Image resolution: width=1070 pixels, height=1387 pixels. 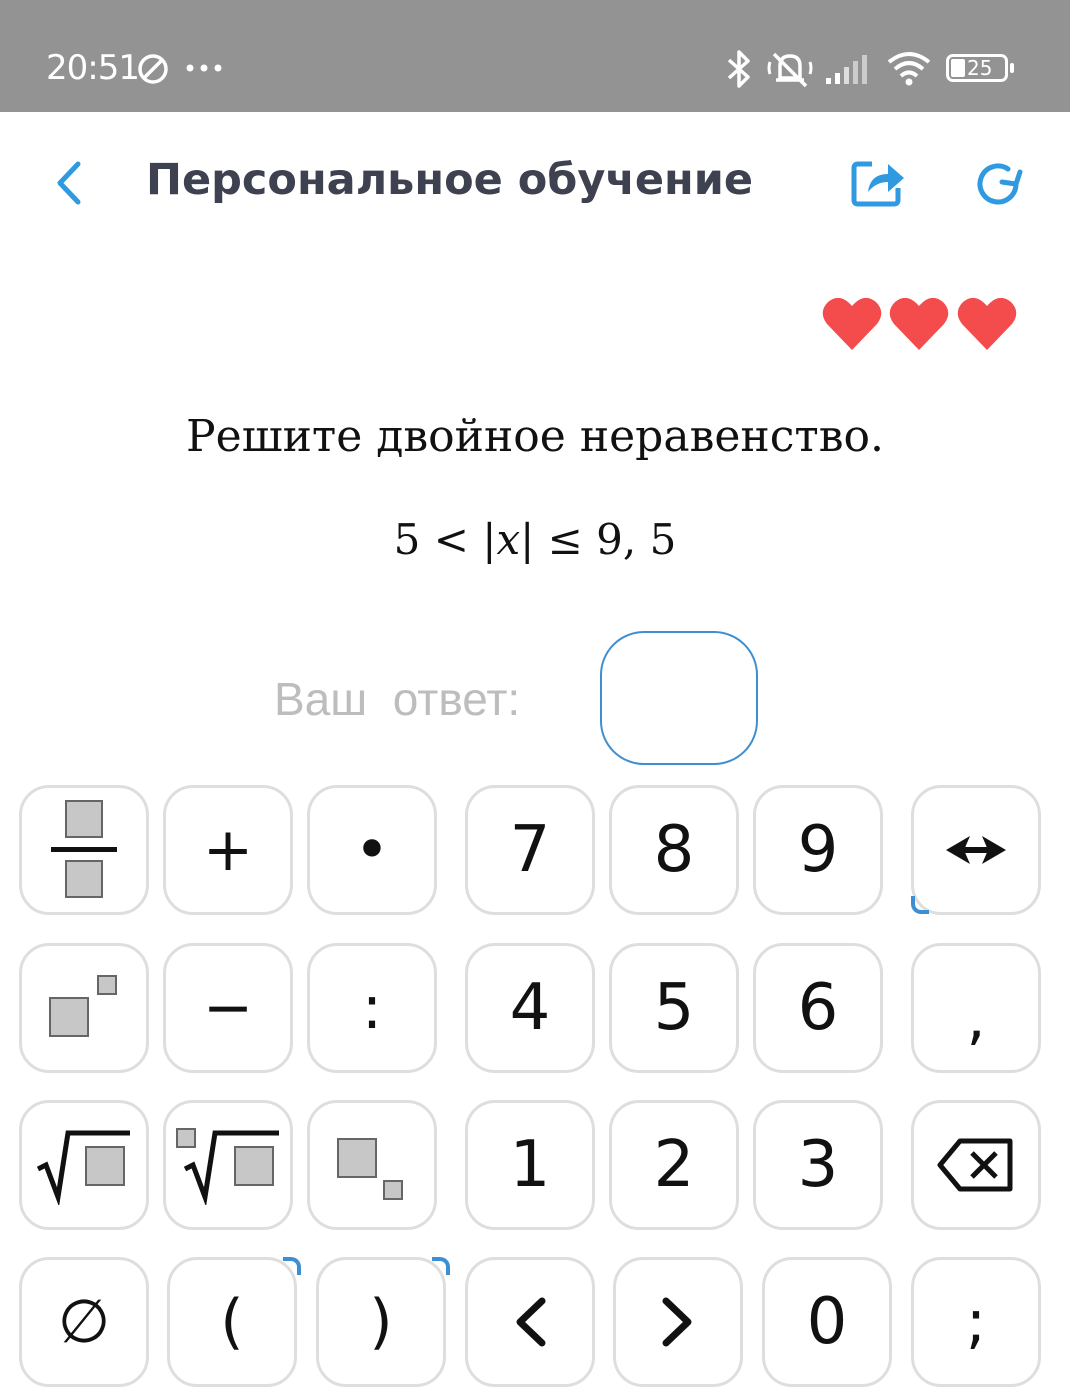 What do you see at coordinates (204, 68) in the screenshot?
I see `more-dots-icon` at bounding box center [204, 68].